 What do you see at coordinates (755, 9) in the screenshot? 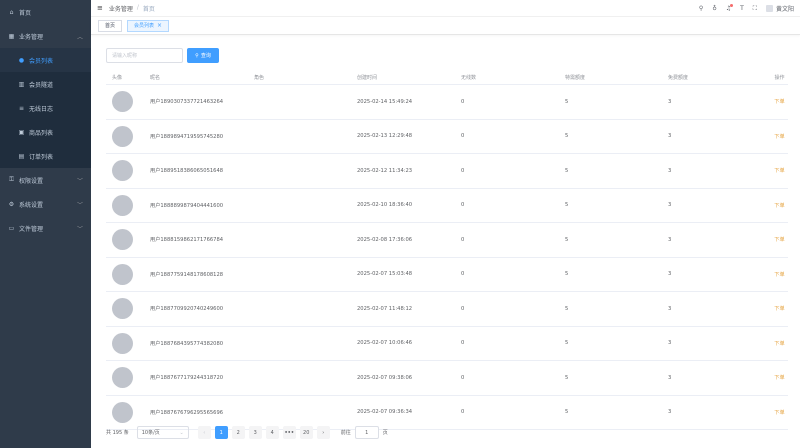
I see `fullscreen-icon: ⛶` at bounding box center [755, 9].